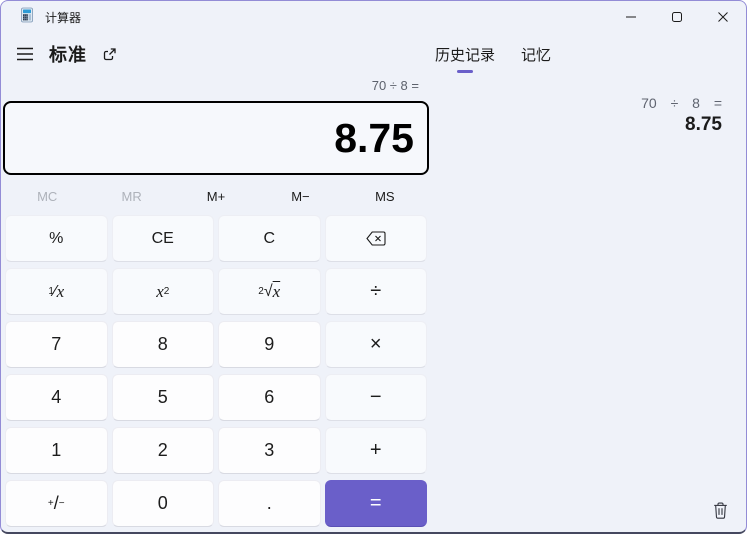 Image resolution: width=747 pixels, height=534 pixels. Describe the element at coordinates (269, 397) in the screenshot. I see `six-button: 6` at that location.